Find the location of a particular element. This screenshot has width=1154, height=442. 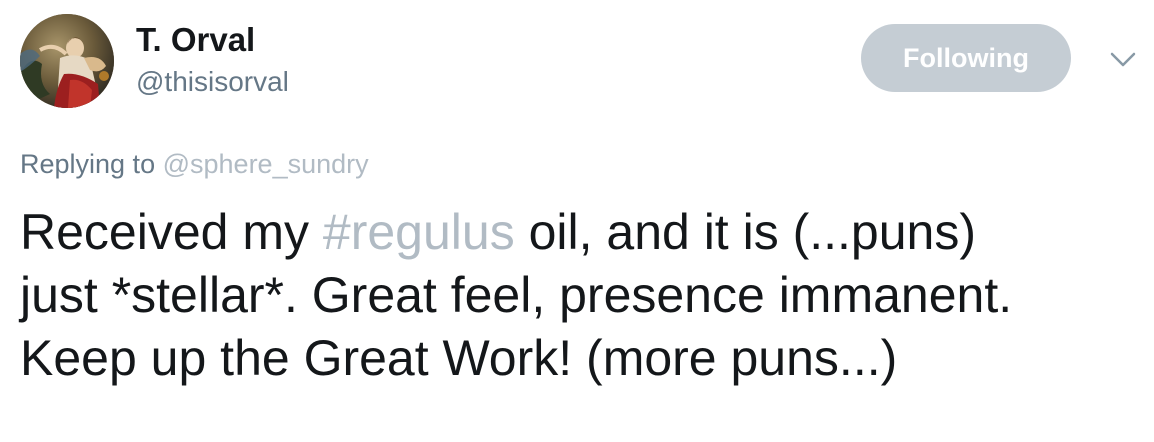

replying-to-label: Replying to is located at coordinates (88, 164).